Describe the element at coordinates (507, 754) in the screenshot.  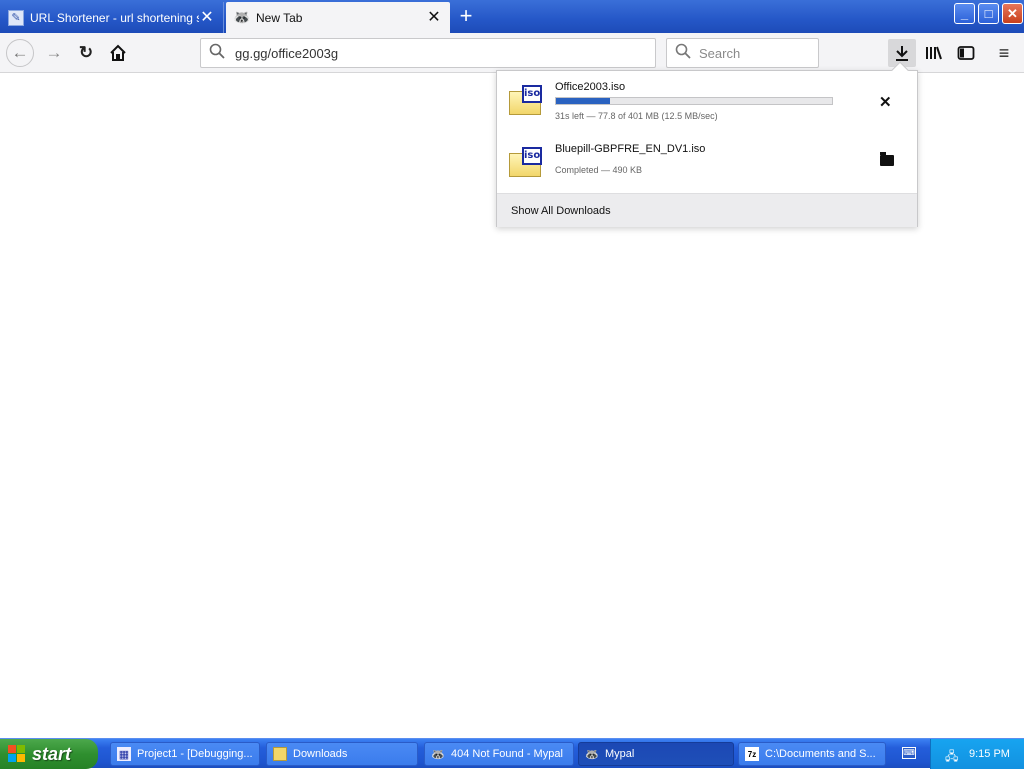
I see `taskbar-item-label: 404 Not Found - Mypal` at that location.